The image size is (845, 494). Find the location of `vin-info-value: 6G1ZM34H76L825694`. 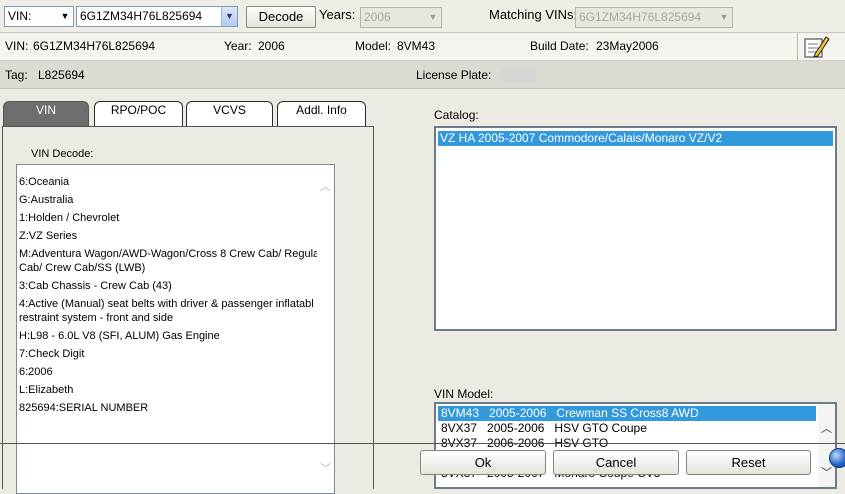

vin-info-value: 6G1ZM34H76L825694 is located at coordinates (94, 46).